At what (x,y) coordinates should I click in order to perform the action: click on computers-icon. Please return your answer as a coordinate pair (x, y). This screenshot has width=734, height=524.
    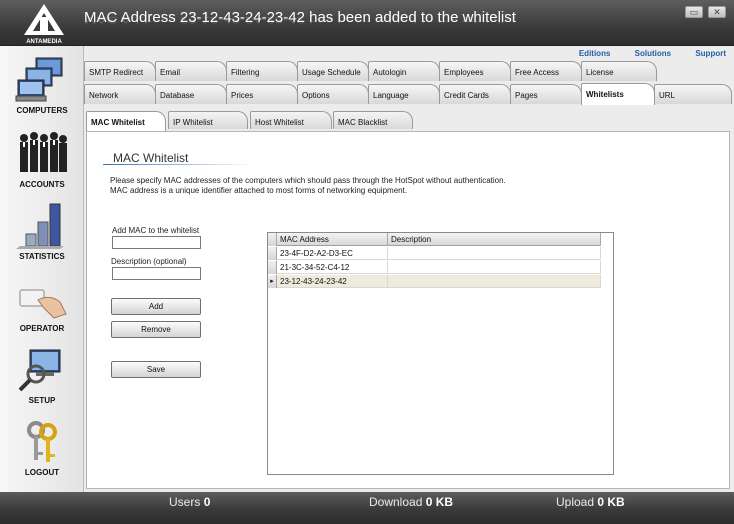
    Looking at the image, I should click on (39, 79).